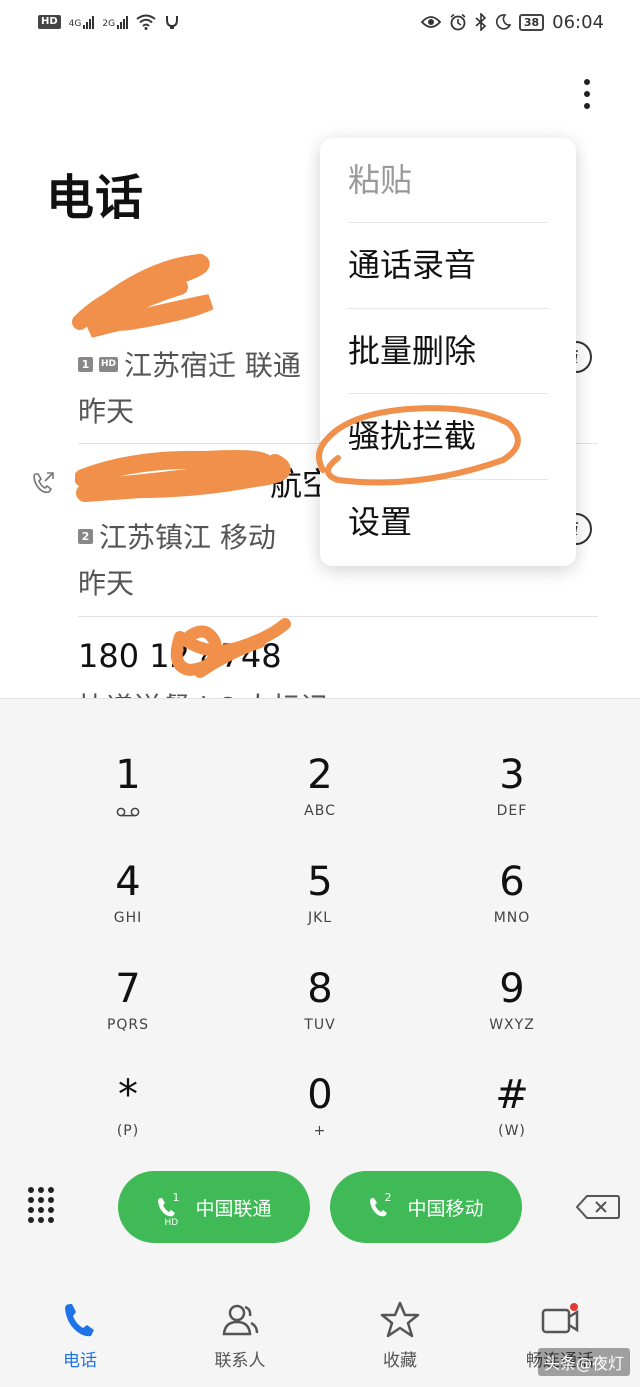 Image resolution: width=640 pixels, height=1387 pixels. Describe the element at coordinates (458, 22) in the screenshot. I see `alarm-icon` at that location.